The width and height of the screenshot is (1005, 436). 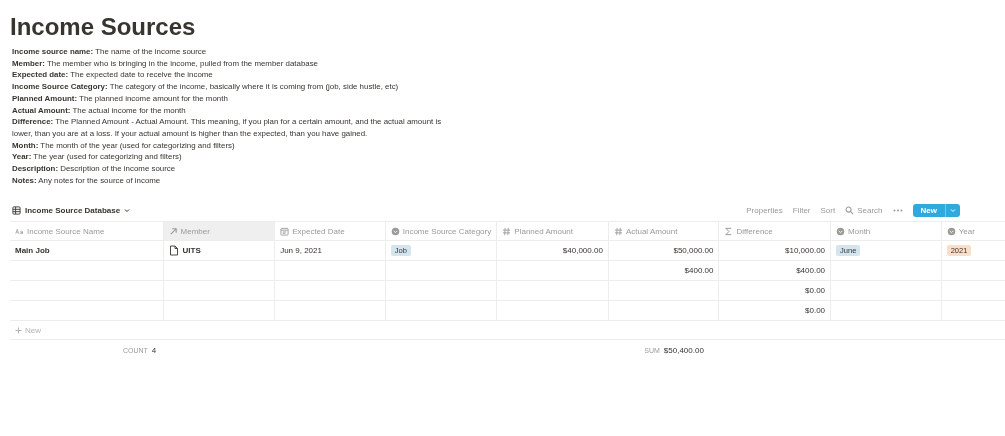 What do you see at coordinates (301, 251) in the screenshot?
I see `table-cell: Jun 9, 2021` at bounding box center [301, 251].